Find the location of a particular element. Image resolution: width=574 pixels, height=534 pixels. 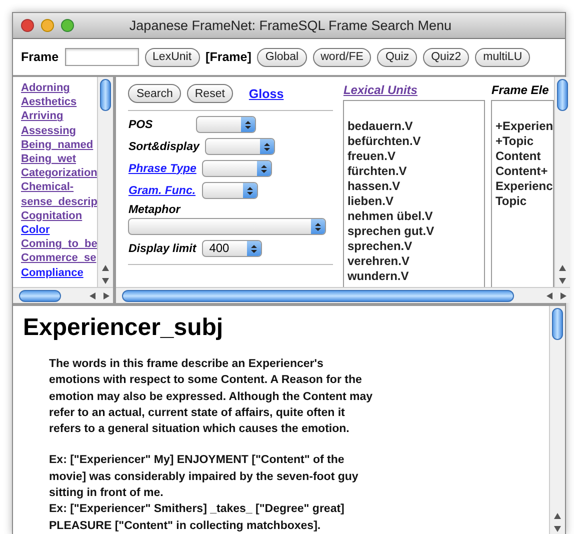

form-button: Search is located at coordinates (154, 93).